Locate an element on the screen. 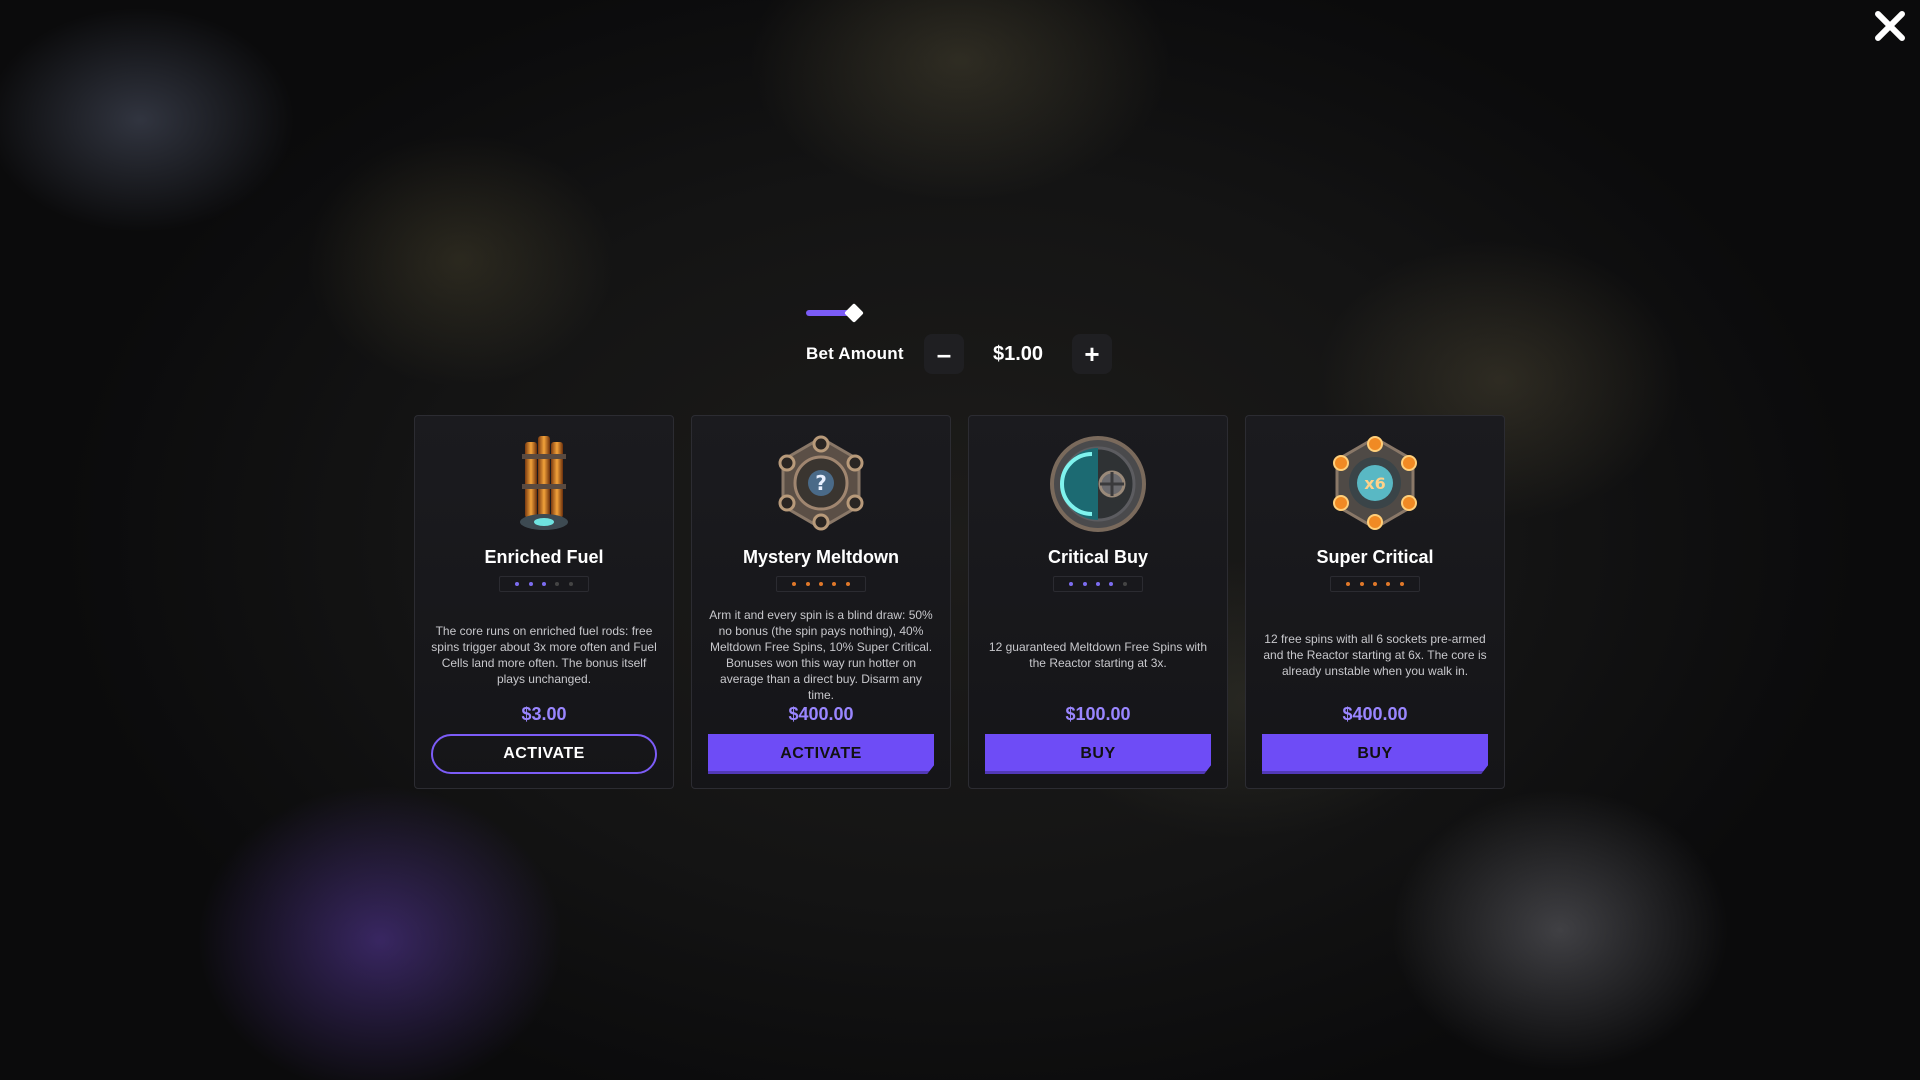 This screenshot has width=1920, height=1080. mode-toggle is located at coordinates (837, 313).